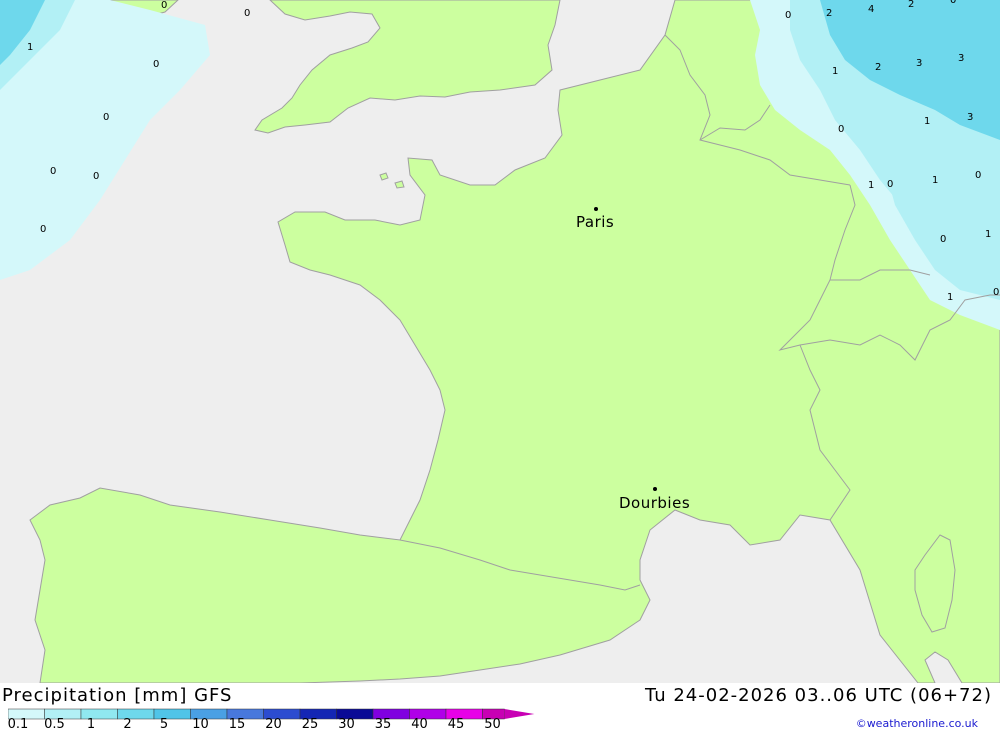 Image resolution: width=1000 pixels, height=733 pixels. Describe the element at coordinates (117, 695) in the screenshot. I see `legend-title: Precipitation [mm] GFS` at that location.